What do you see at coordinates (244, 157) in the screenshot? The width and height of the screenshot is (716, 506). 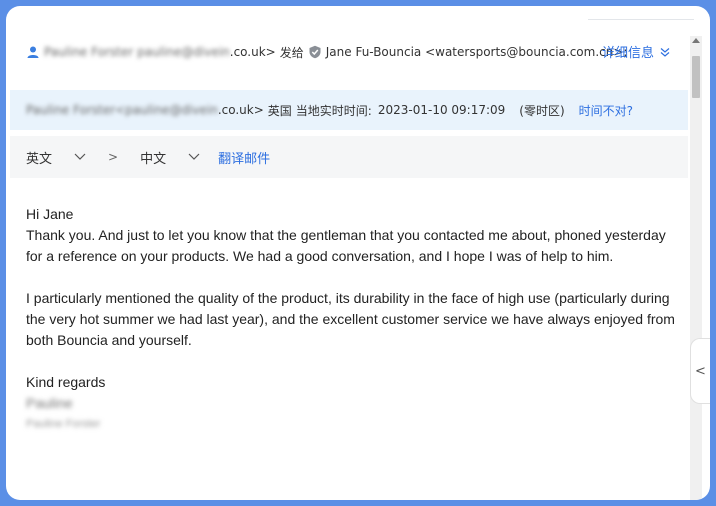 I see `translate-email-link: 翻译邮件` at bounding box center [244, 157].